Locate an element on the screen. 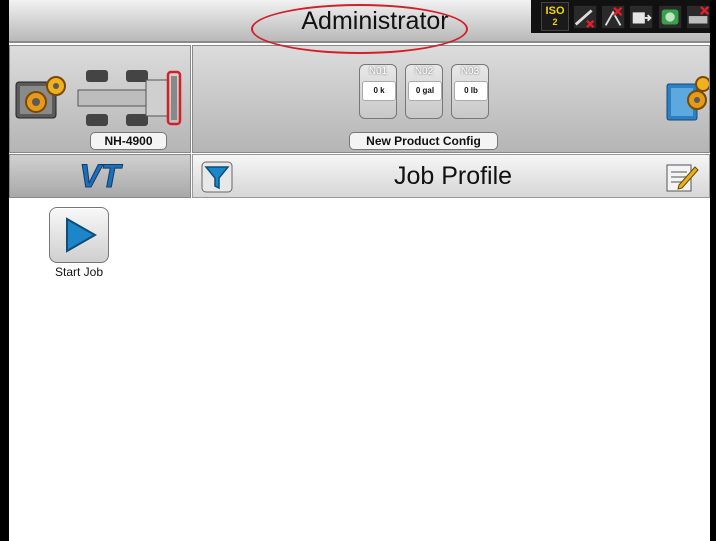 The height and width of the screenshot is (541, 716). job-profile-header: Job Profile is located at coordinates (451, 176).